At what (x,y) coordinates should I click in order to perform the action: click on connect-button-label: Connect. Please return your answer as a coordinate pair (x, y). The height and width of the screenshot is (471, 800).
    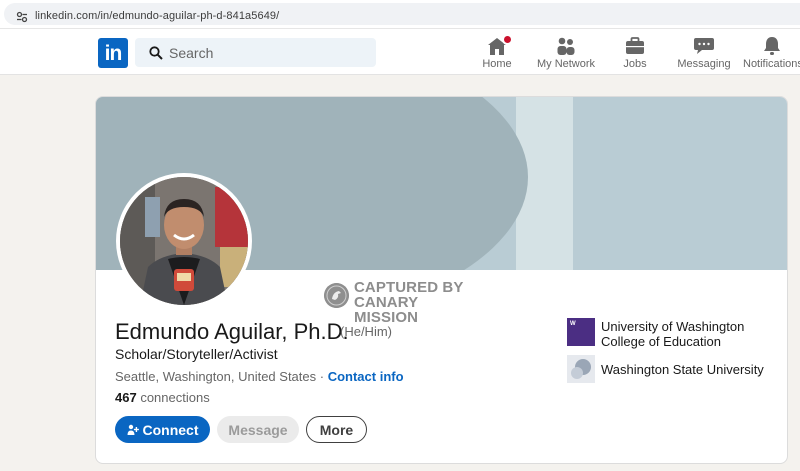
    Looking at the image, I should click on (170, 429).